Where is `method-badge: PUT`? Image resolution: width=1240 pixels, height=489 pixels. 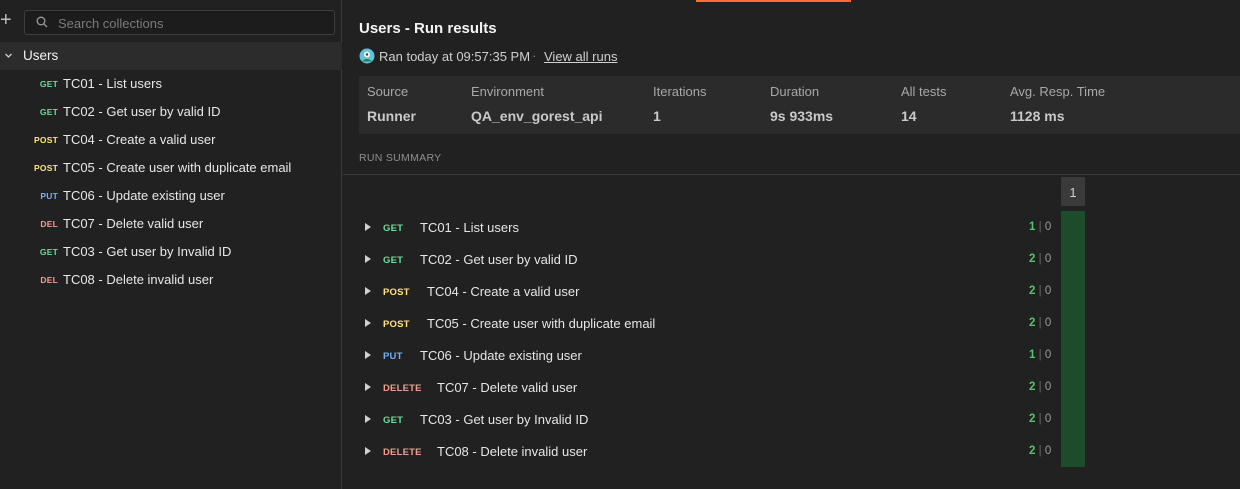
method-badge: PUT is located at coordinates (49, 196).